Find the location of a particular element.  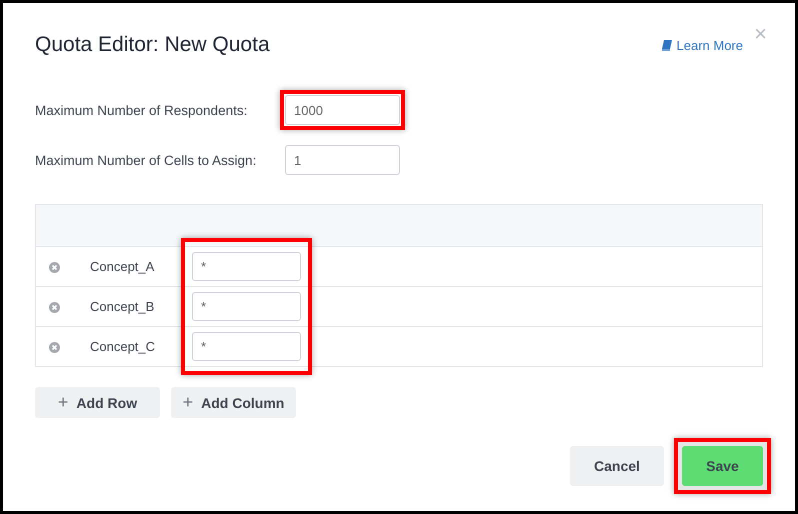

cancel-button: Cancel is located at coordinates (617, 466).